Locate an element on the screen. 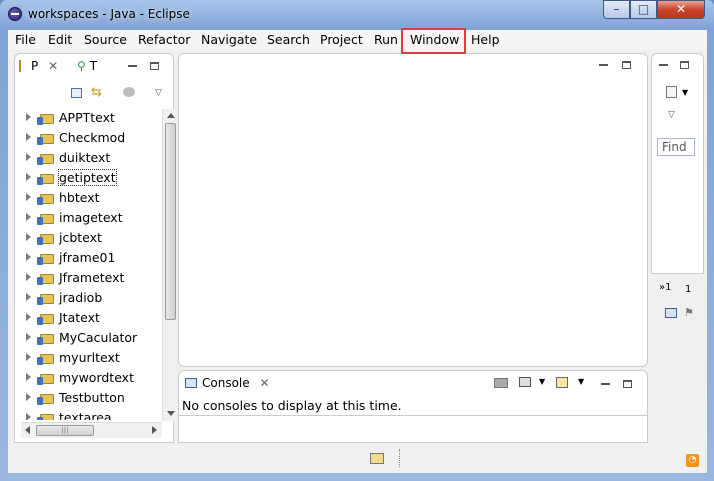 The height and width of the screenshot is (481, 714). pin-console-icon is located at coordinates (501, 383).